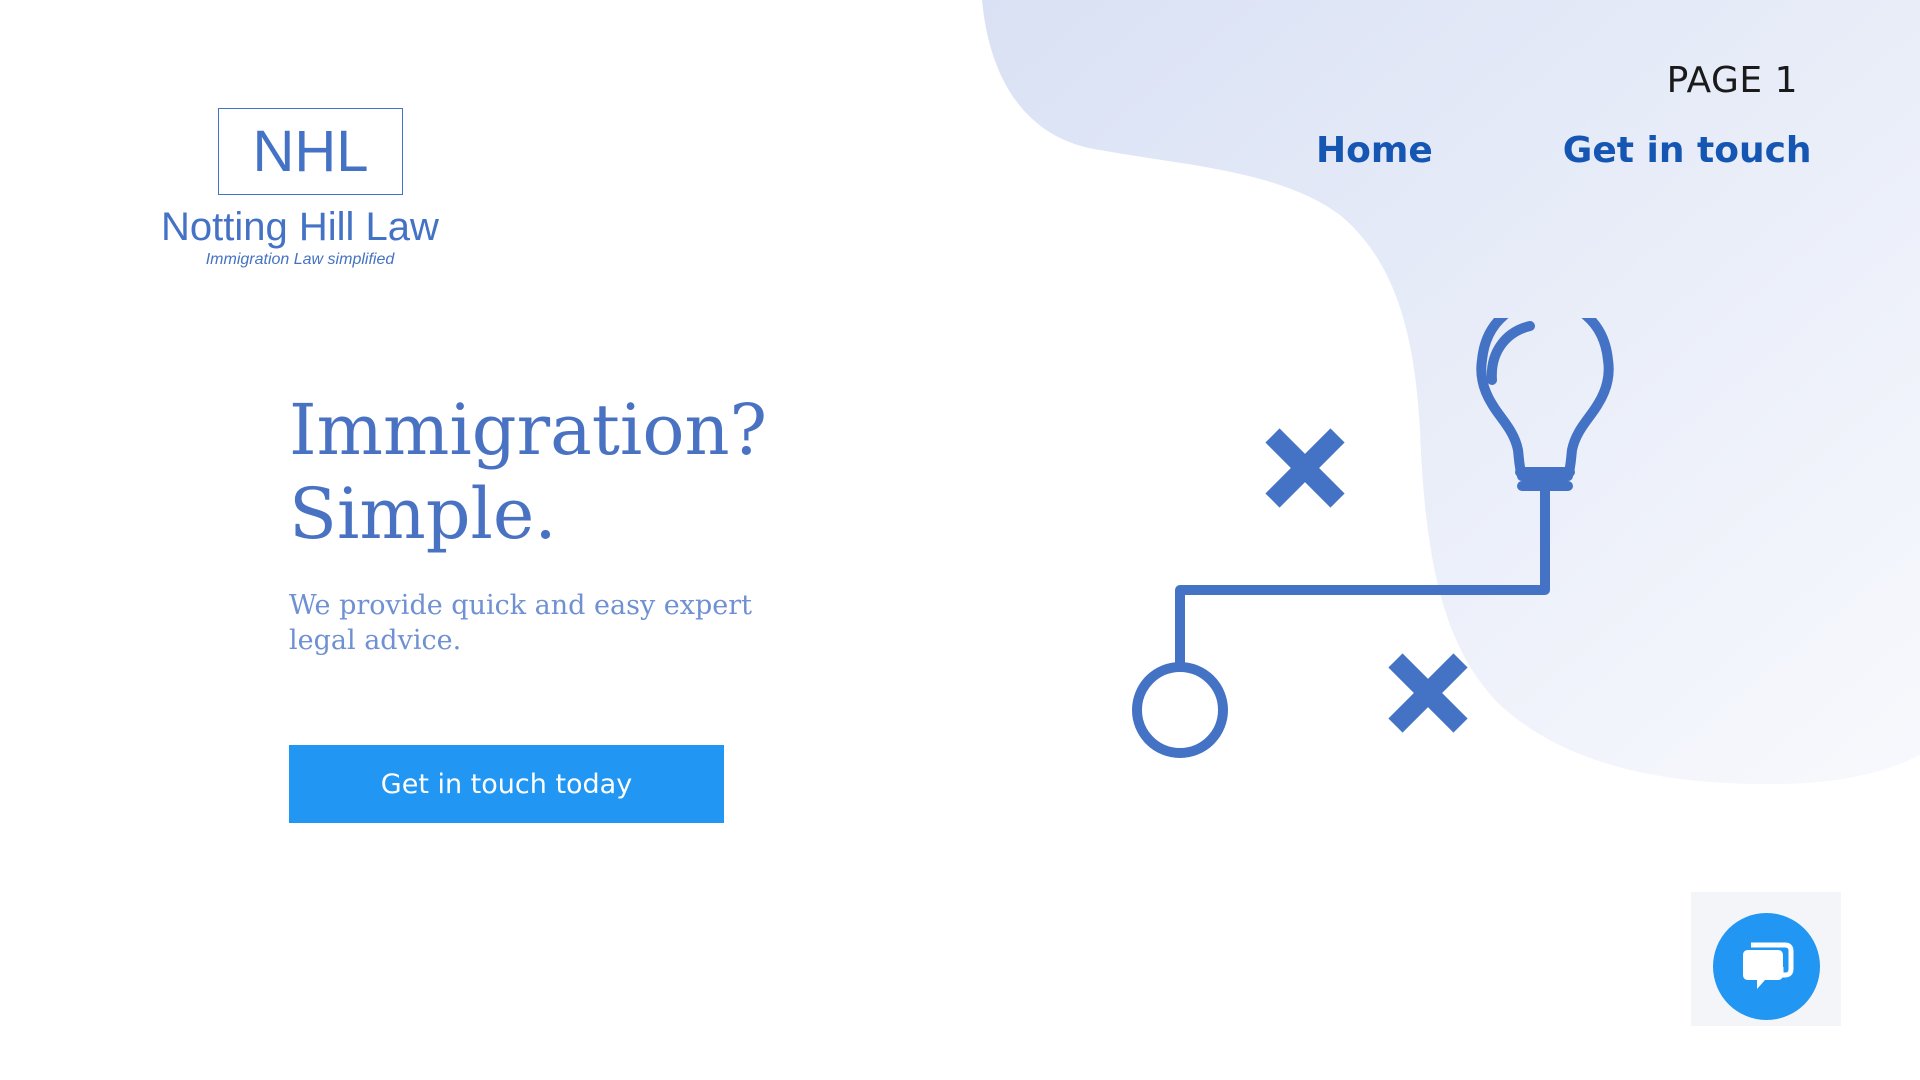  What do you see at coordinates (1545, 413) in the screenshot?
I see `lightbulb-icon` at bounding box center [1545, 413].